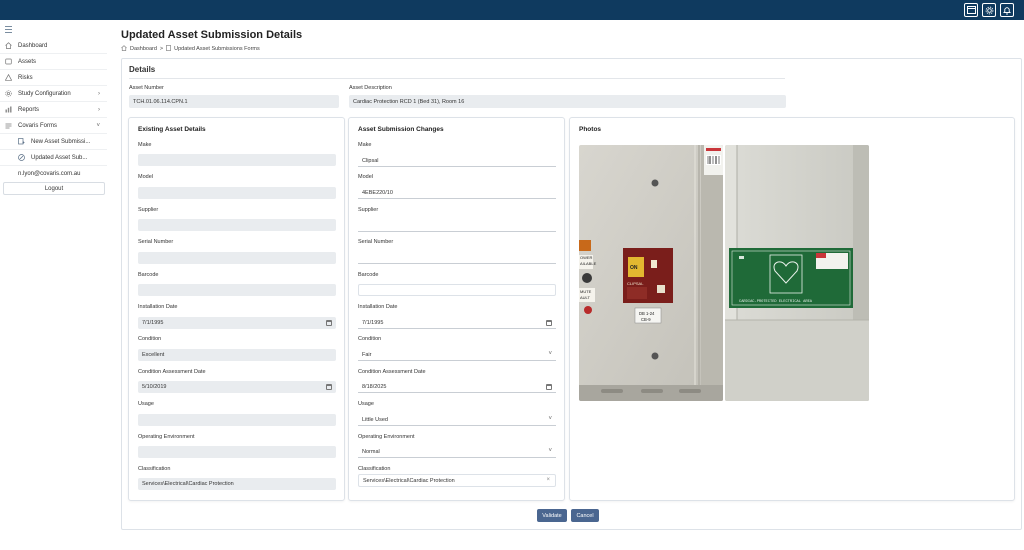  Describe the element at coordinates (53, 62) in the screenshot. I see `sidebar-item-assets: Assets` at that location.